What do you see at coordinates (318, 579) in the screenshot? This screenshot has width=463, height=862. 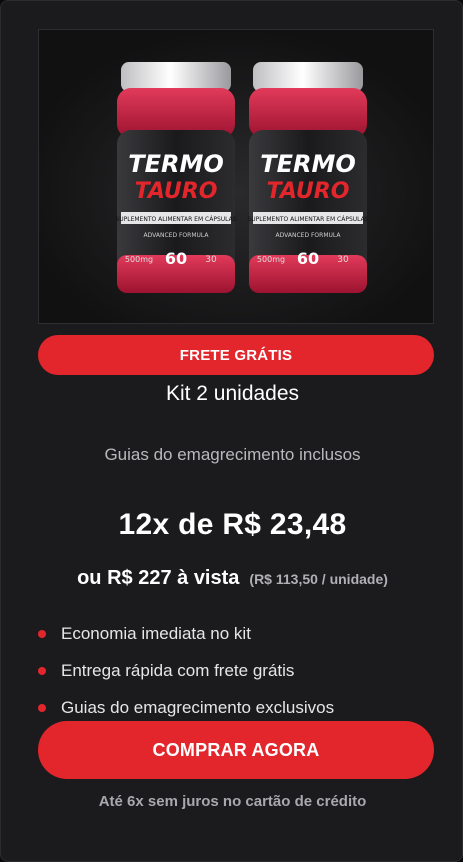 I see `per-unit-price: (R$ 113,50 / unidade)` at bounding box center [318, 579].